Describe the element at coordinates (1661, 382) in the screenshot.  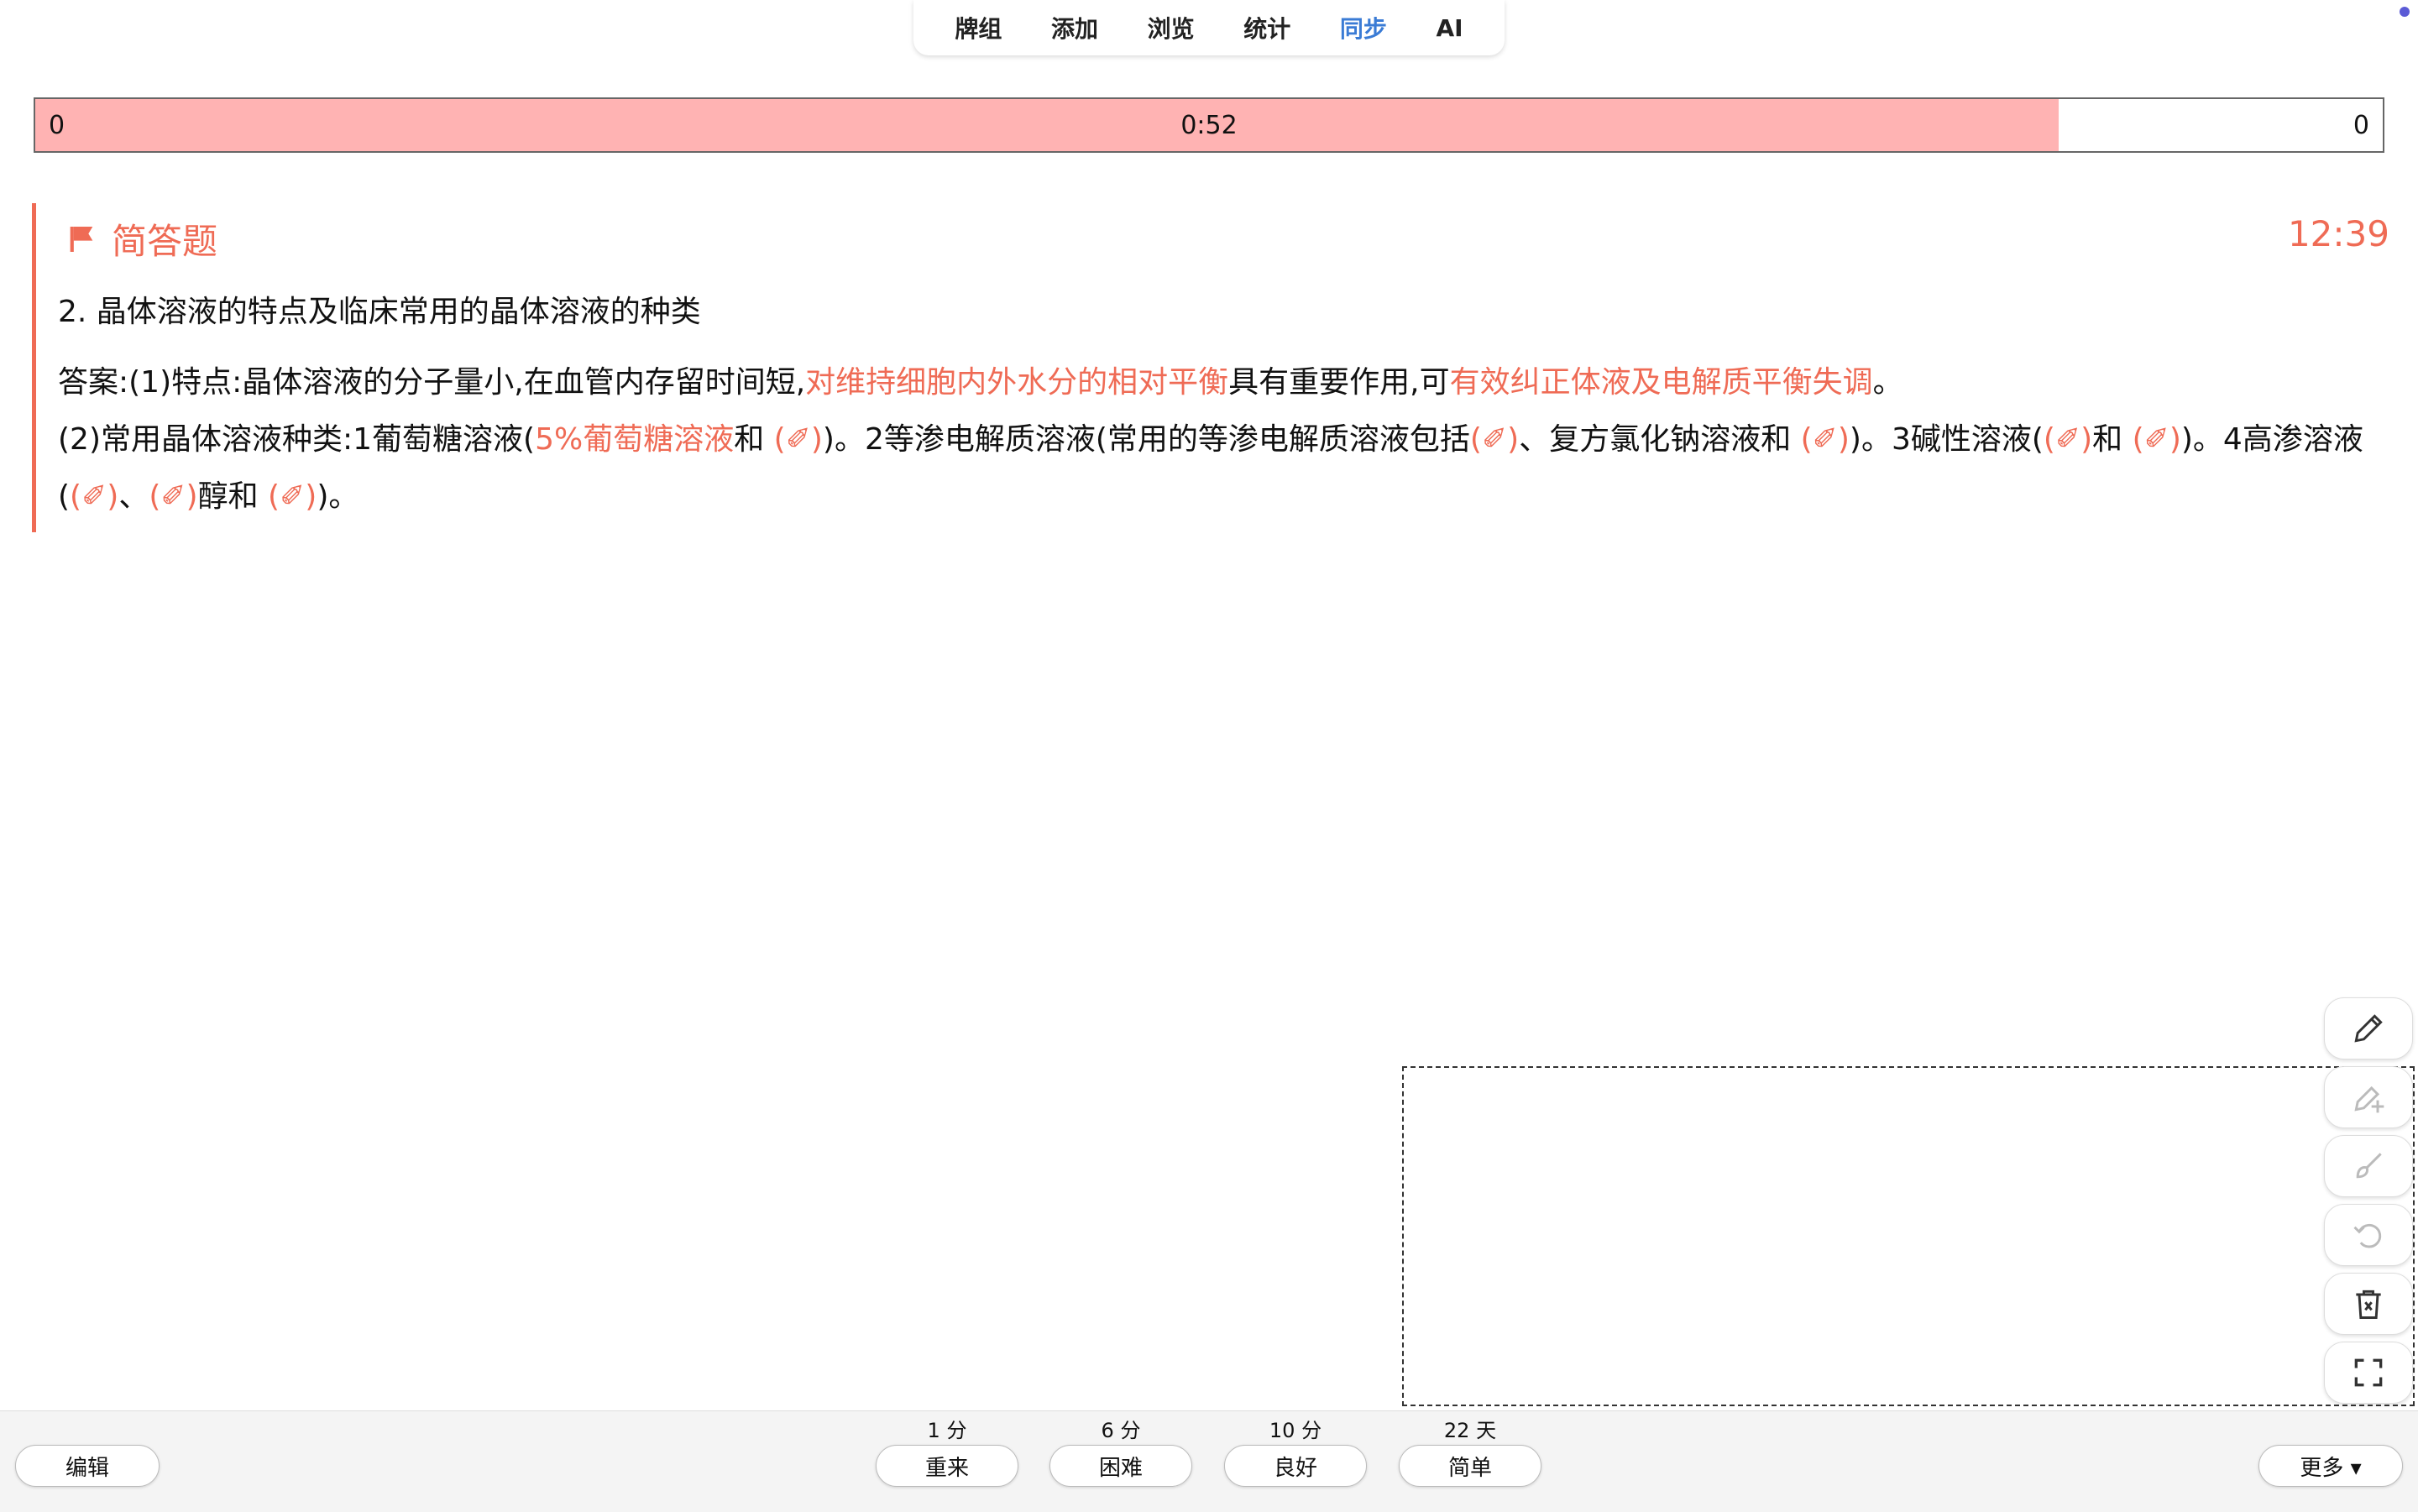
I see `answer-highlight: 有效纠正体液及电解质平衡失调` at that location.